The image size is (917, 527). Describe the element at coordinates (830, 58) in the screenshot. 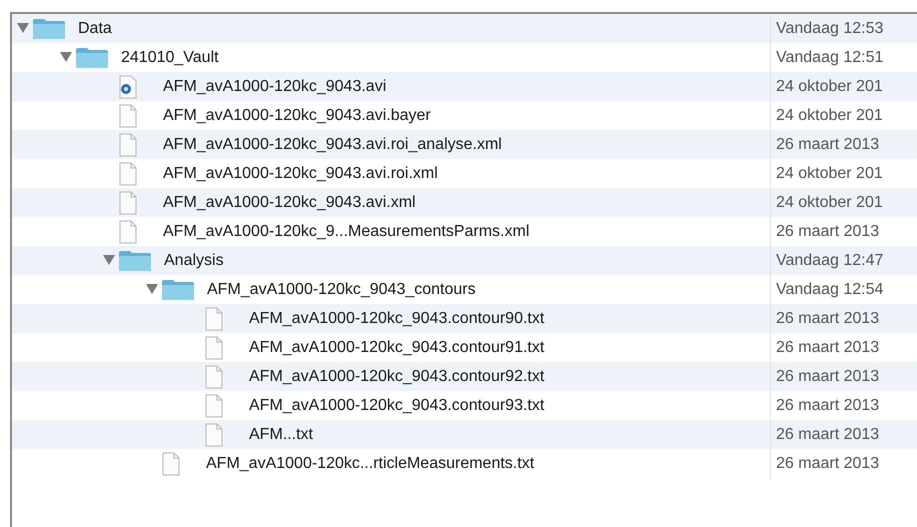

I see `date-modified: Vandaag 12:51` at that location.